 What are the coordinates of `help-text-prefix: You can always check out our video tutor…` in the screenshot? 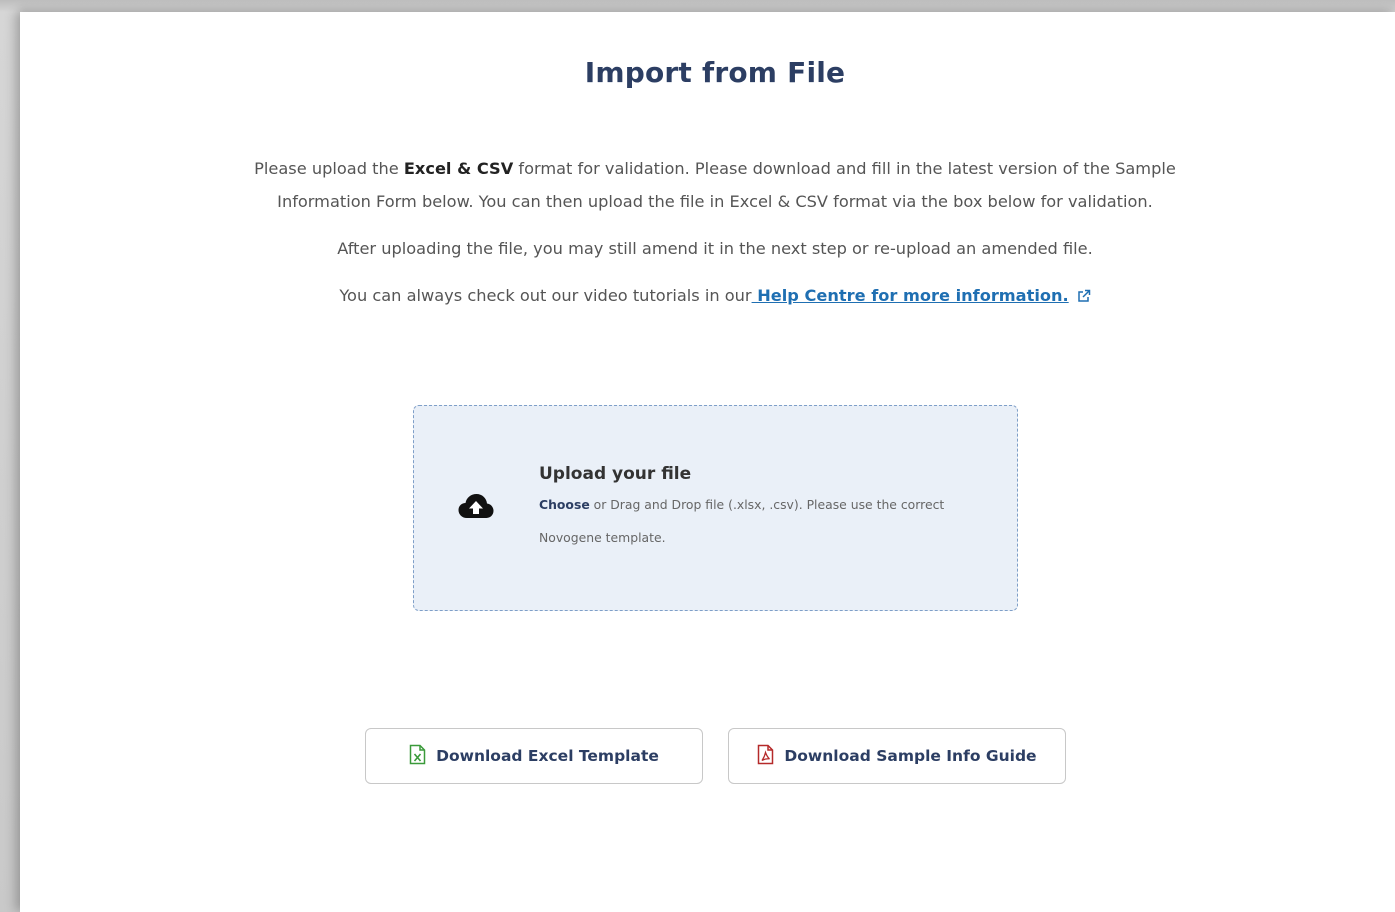 It's located at (545, 295).